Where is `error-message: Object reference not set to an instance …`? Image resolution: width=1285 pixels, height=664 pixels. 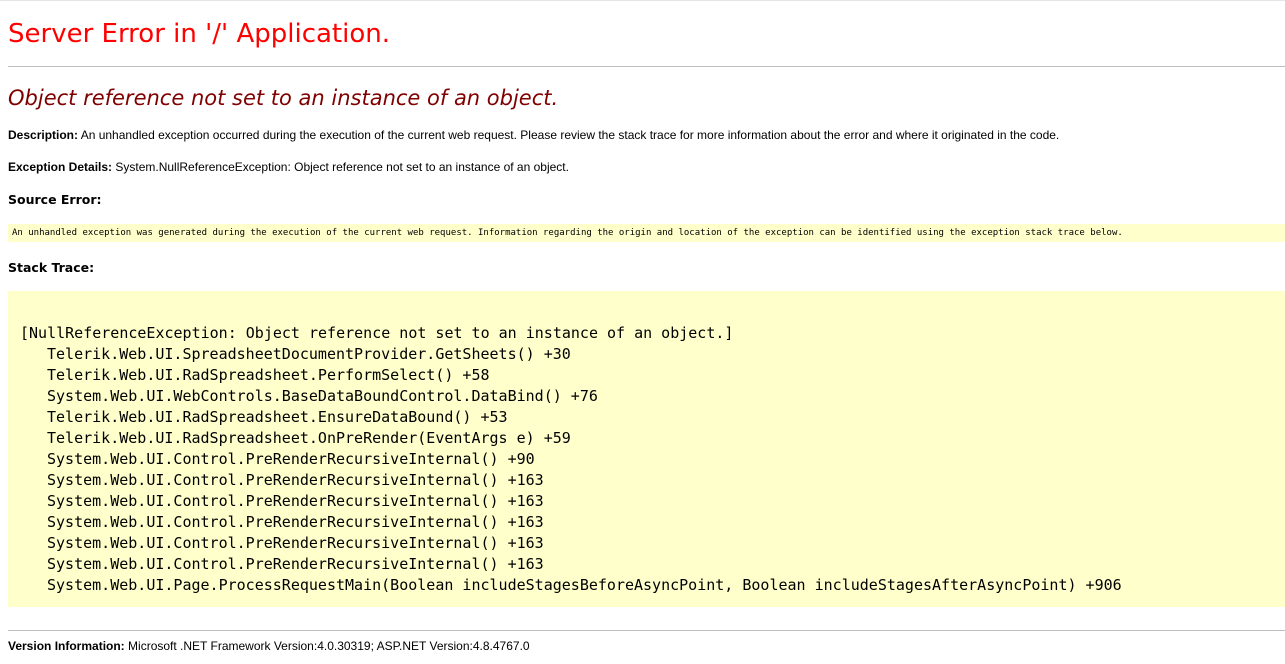 error-message: Object reference not set to an instance … is located at coordinates (283, 98).